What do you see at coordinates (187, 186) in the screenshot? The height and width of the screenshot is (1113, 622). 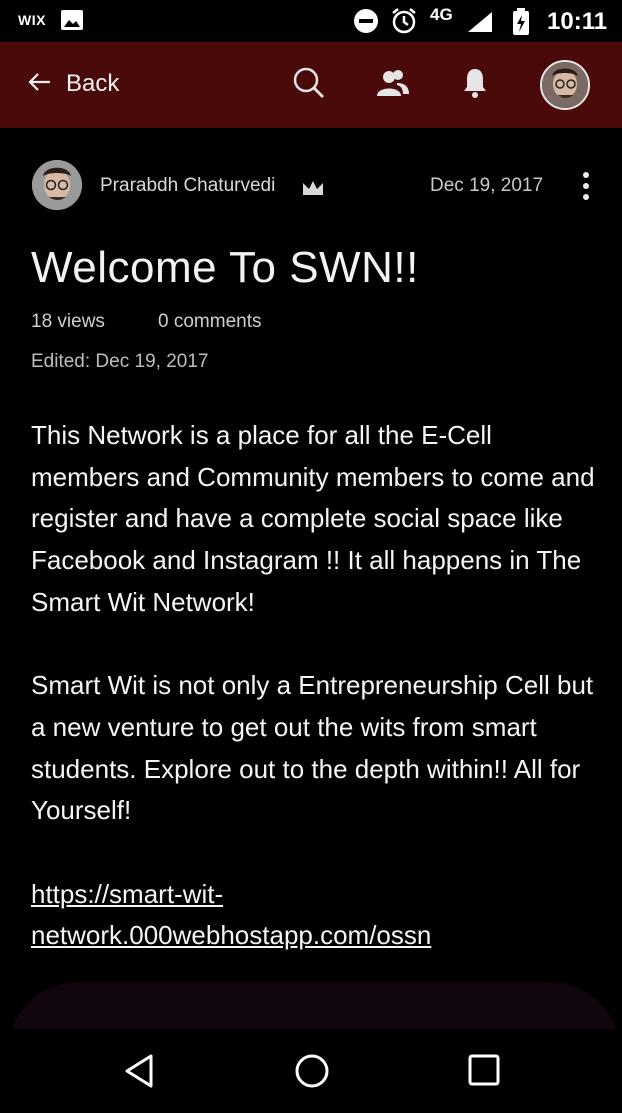 I see `author-name: Prarabdh Chaturvedi` at bounding box center [187, 186].